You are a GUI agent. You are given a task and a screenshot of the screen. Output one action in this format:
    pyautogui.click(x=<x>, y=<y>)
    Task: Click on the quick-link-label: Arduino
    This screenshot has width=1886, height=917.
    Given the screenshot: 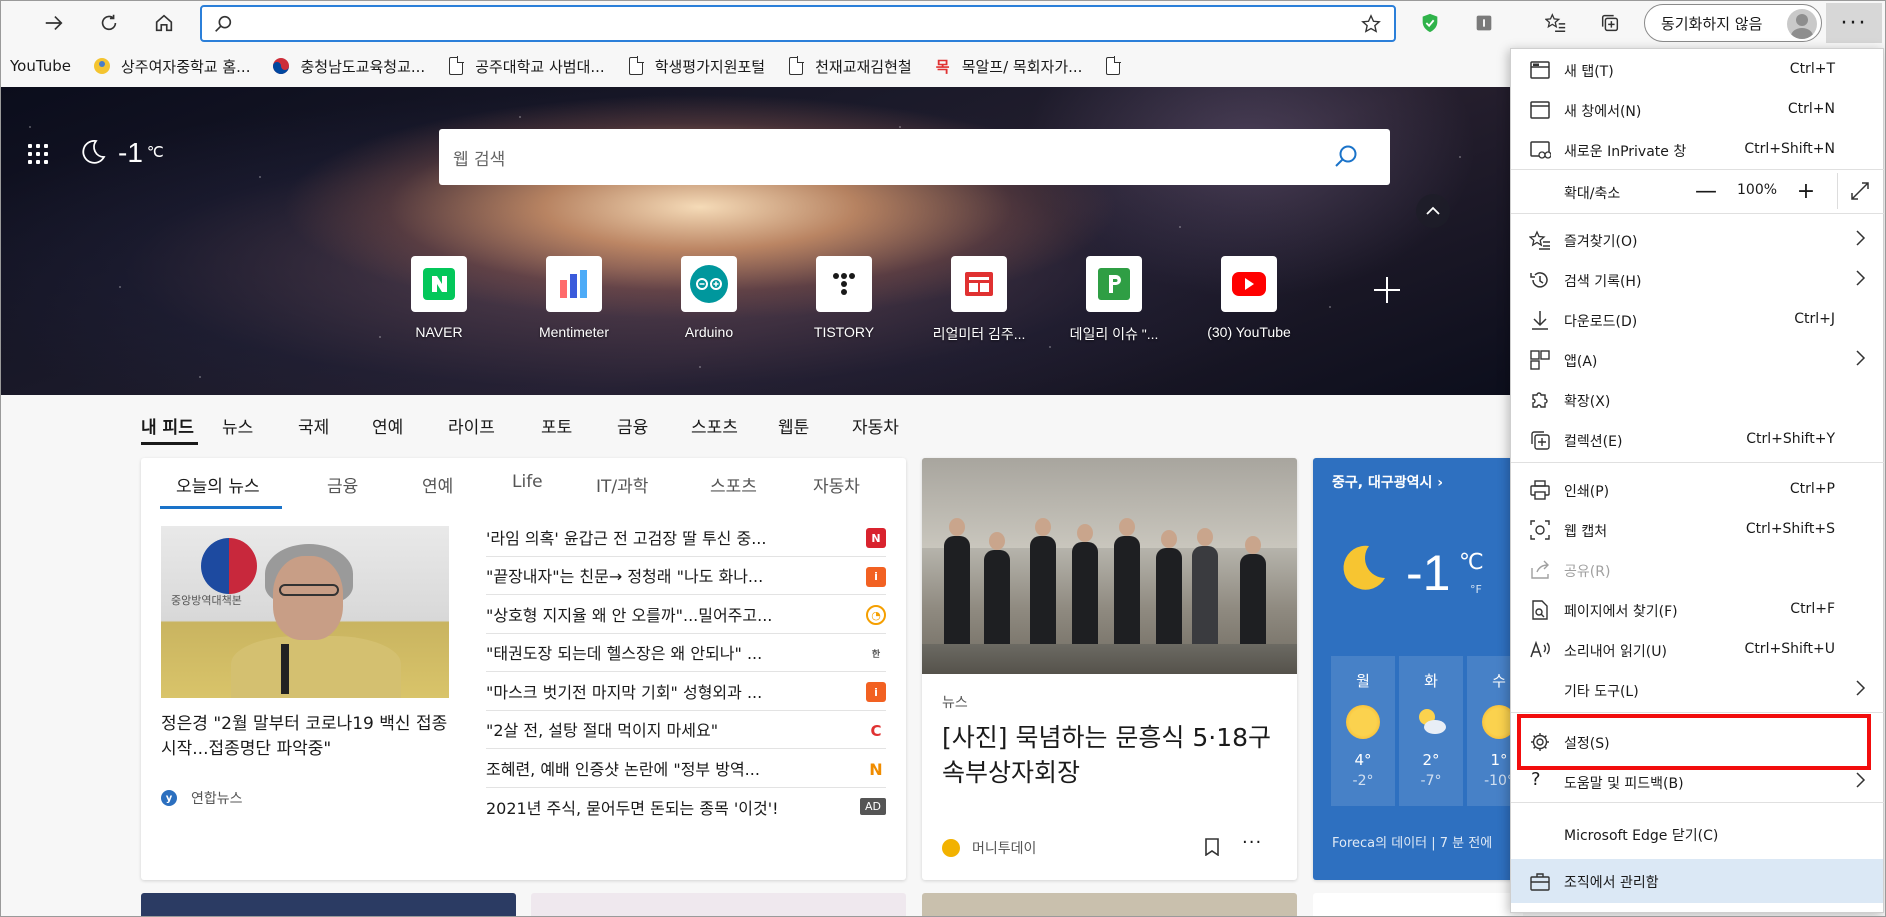 What is the action you would take?
    pyautogui.click(x=709, y=332)
    